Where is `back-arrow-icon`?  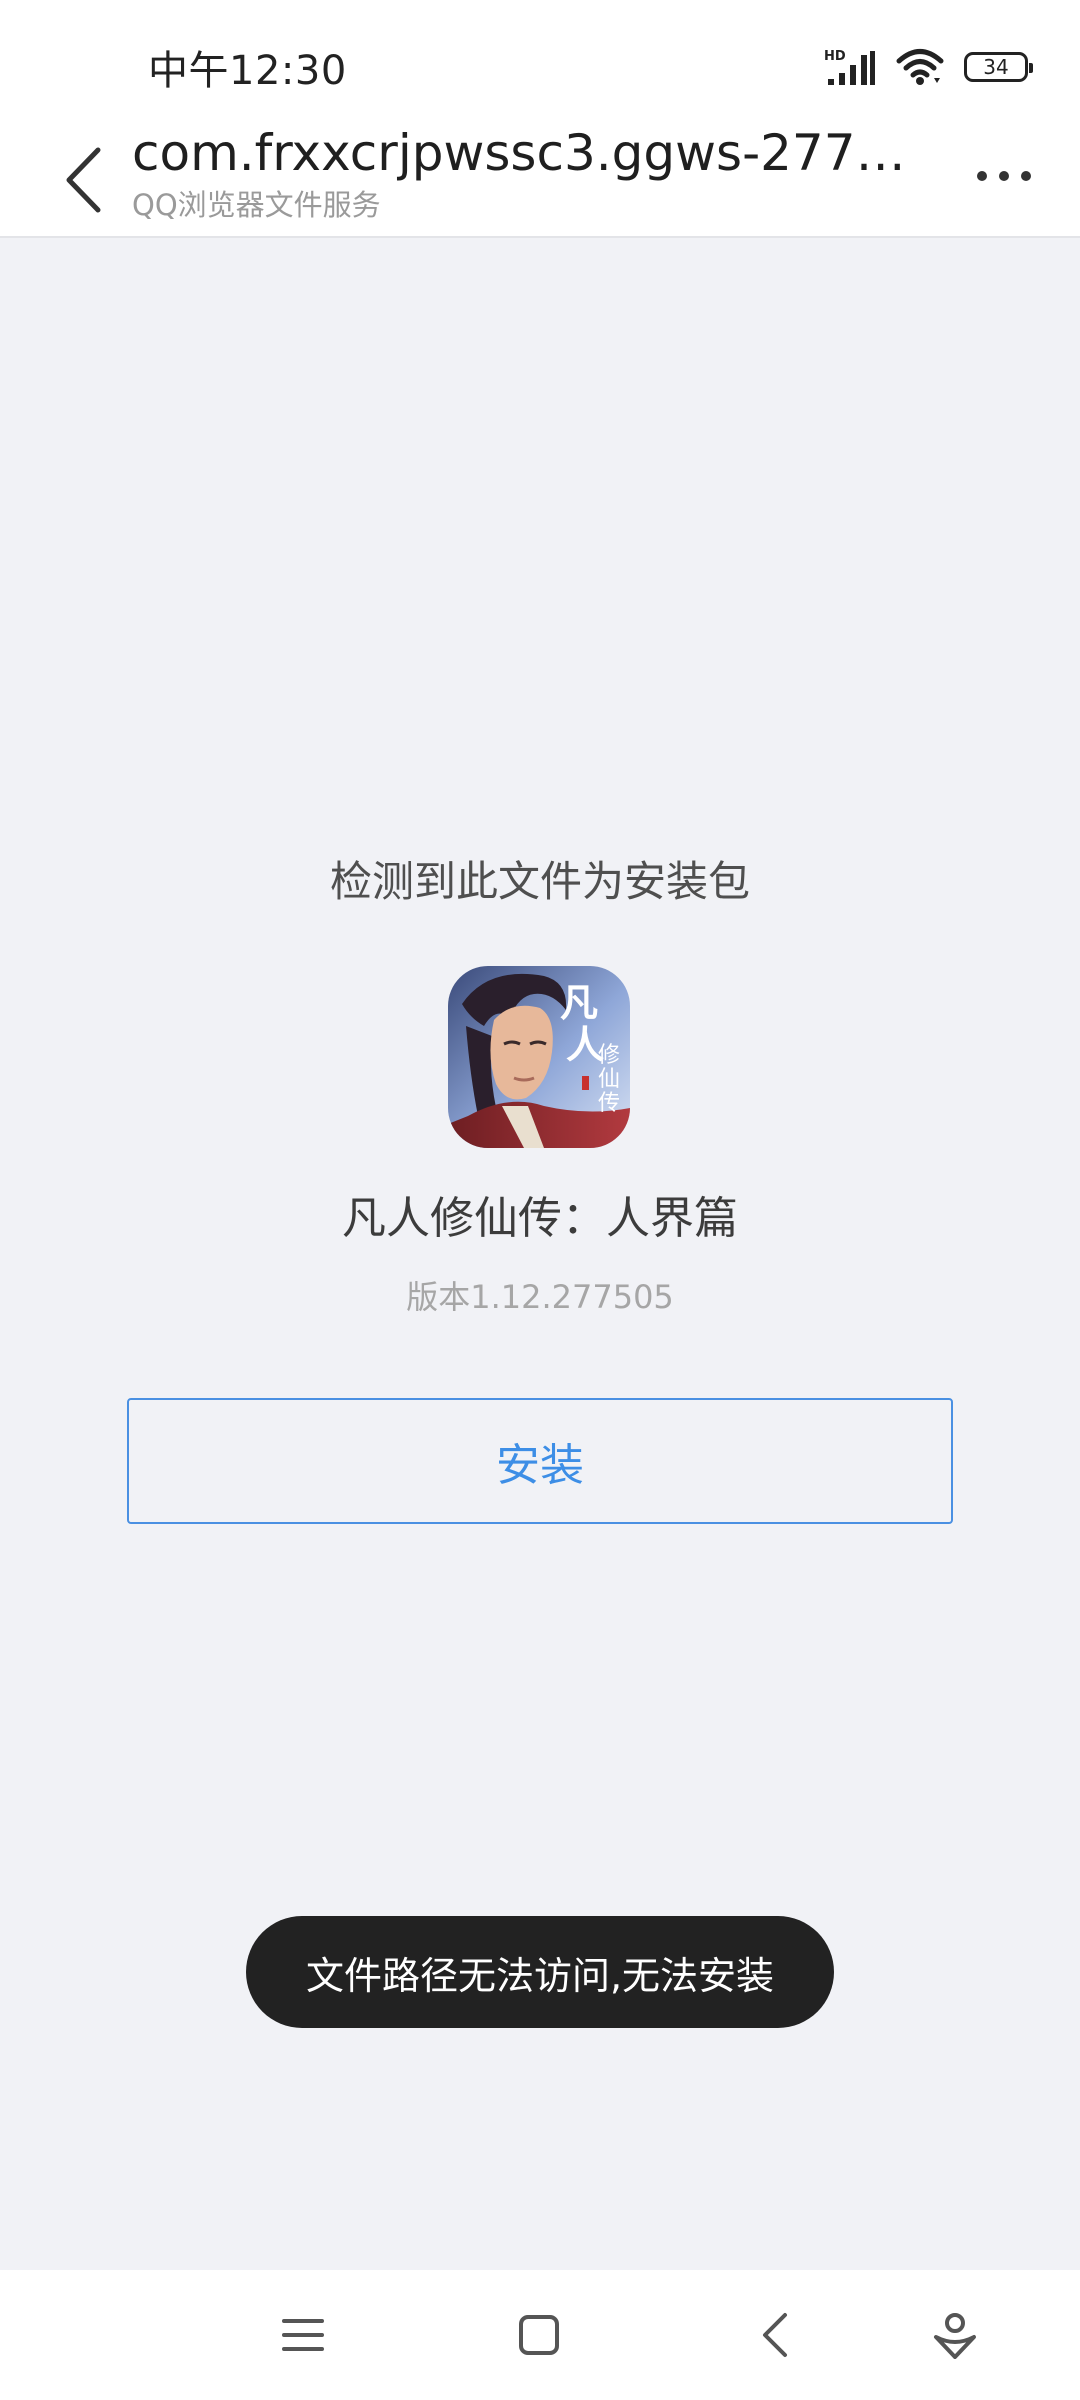 back-arrow-icon is located at coordinates (83, 180).